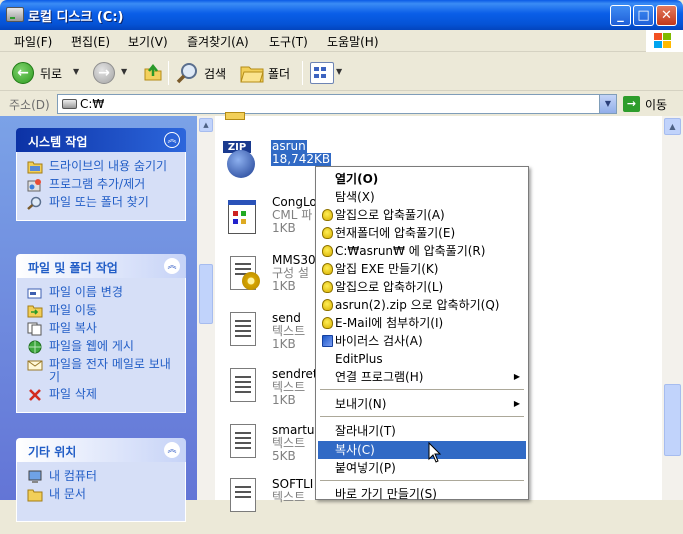  What do you see at coordinates (73, 328) in the screenshot?
I see `task-label: 파일 복사` at bounding box center [73, 328].